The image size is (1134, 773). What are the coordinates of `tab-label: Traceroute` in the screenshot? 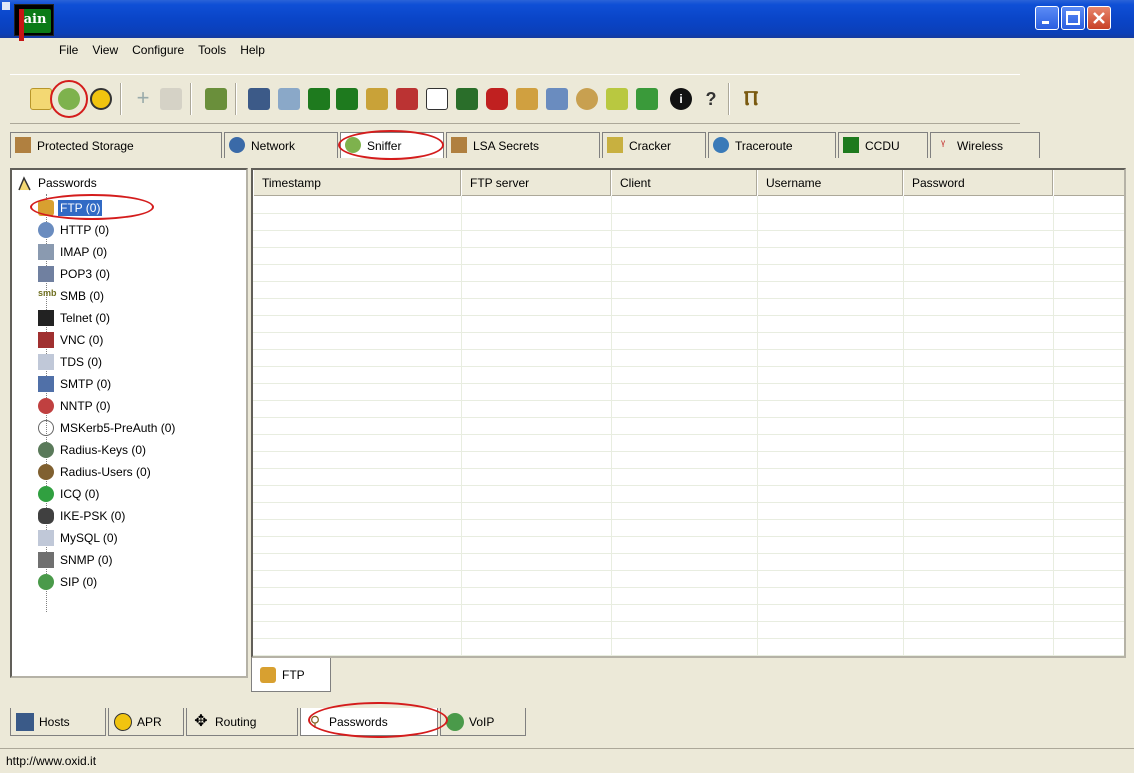 It's located at (764, 145).